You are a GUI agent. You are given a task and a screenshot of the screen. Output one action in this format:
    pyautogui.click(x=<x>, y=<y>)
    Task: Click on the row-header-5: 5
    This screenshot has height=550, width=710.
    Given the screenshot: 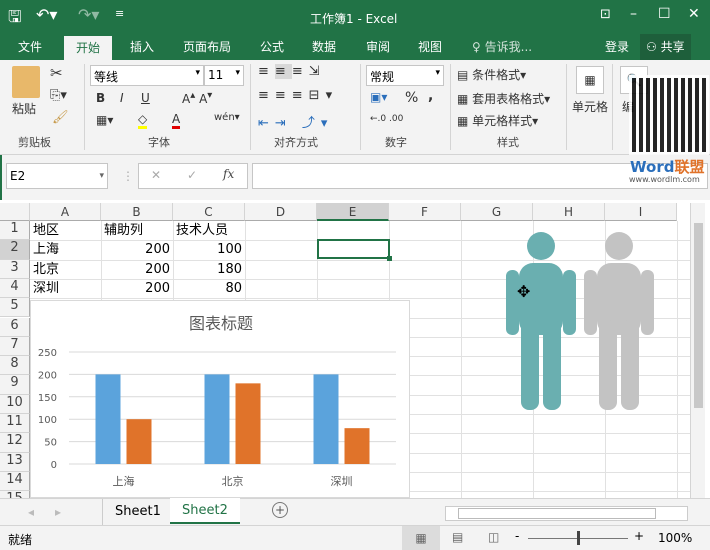 What is the action you would take?
    pyautogui.click(x=15, y=308)
    